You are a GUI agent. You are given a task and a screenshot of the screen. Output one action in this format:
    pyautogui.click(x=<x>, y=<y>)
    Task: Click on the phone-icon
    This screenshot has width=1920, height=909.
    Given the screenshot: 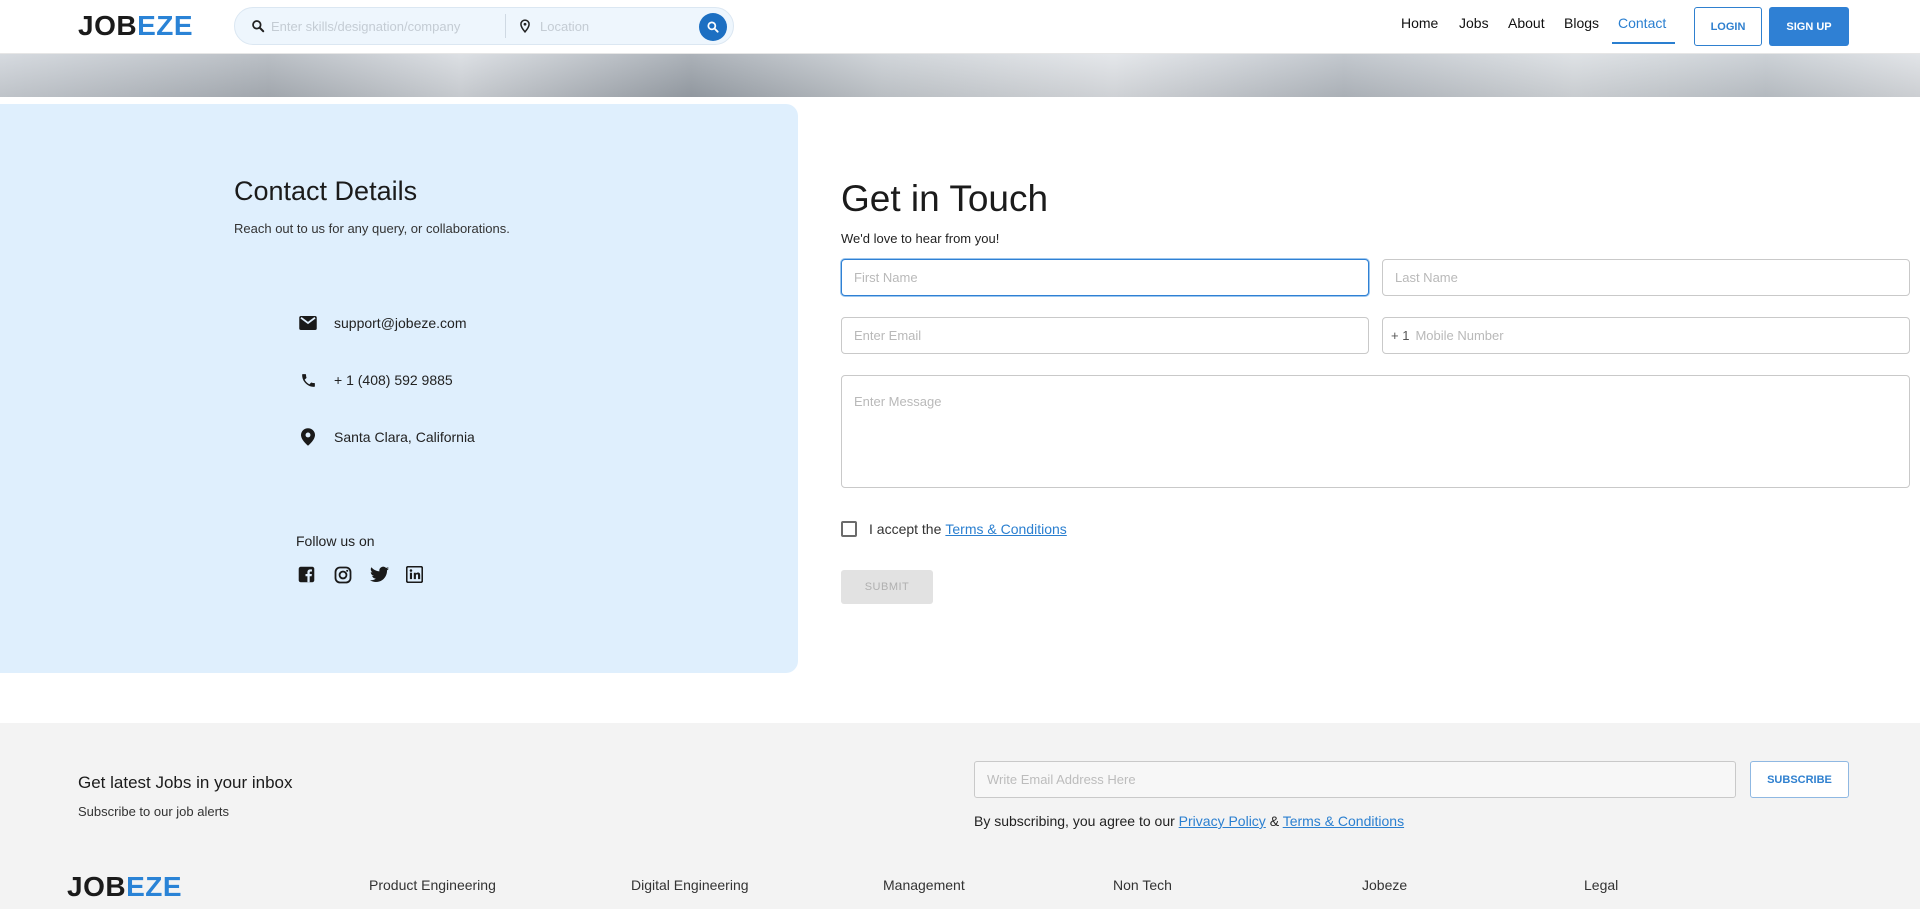 What is the action you would take?
    pyautogui.click(x=308, y=380)
    